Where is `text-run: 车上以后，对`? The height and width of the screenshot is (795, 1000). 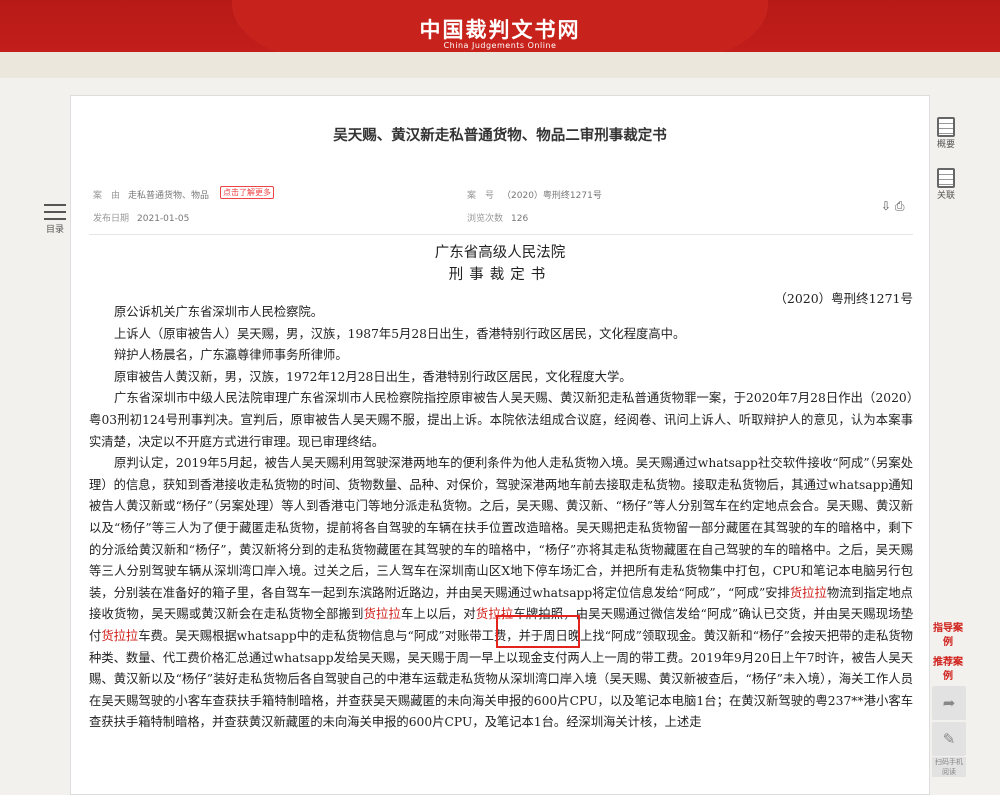 text-run: 车上以后，对 is located at coordinates (438, 614).